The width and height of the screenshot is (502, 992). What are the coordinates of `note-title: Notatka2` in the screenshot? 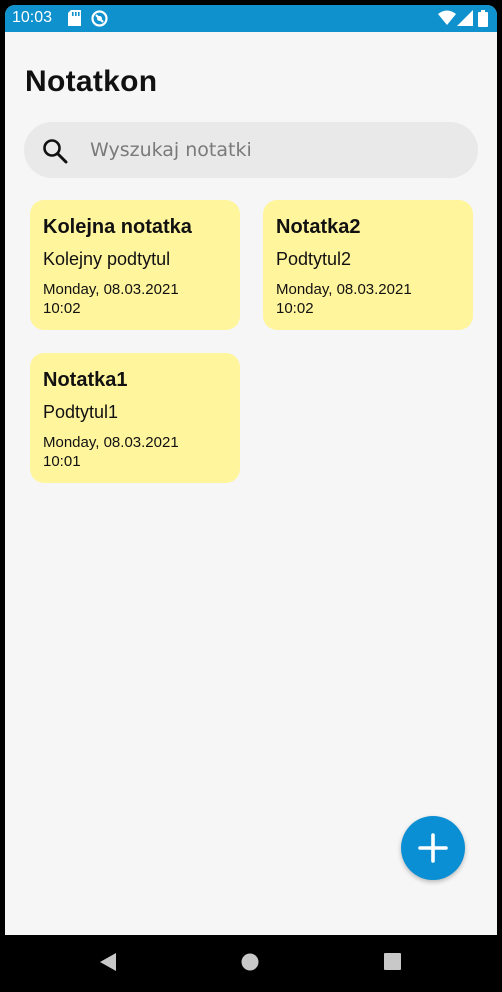 It's located at (318, 227).